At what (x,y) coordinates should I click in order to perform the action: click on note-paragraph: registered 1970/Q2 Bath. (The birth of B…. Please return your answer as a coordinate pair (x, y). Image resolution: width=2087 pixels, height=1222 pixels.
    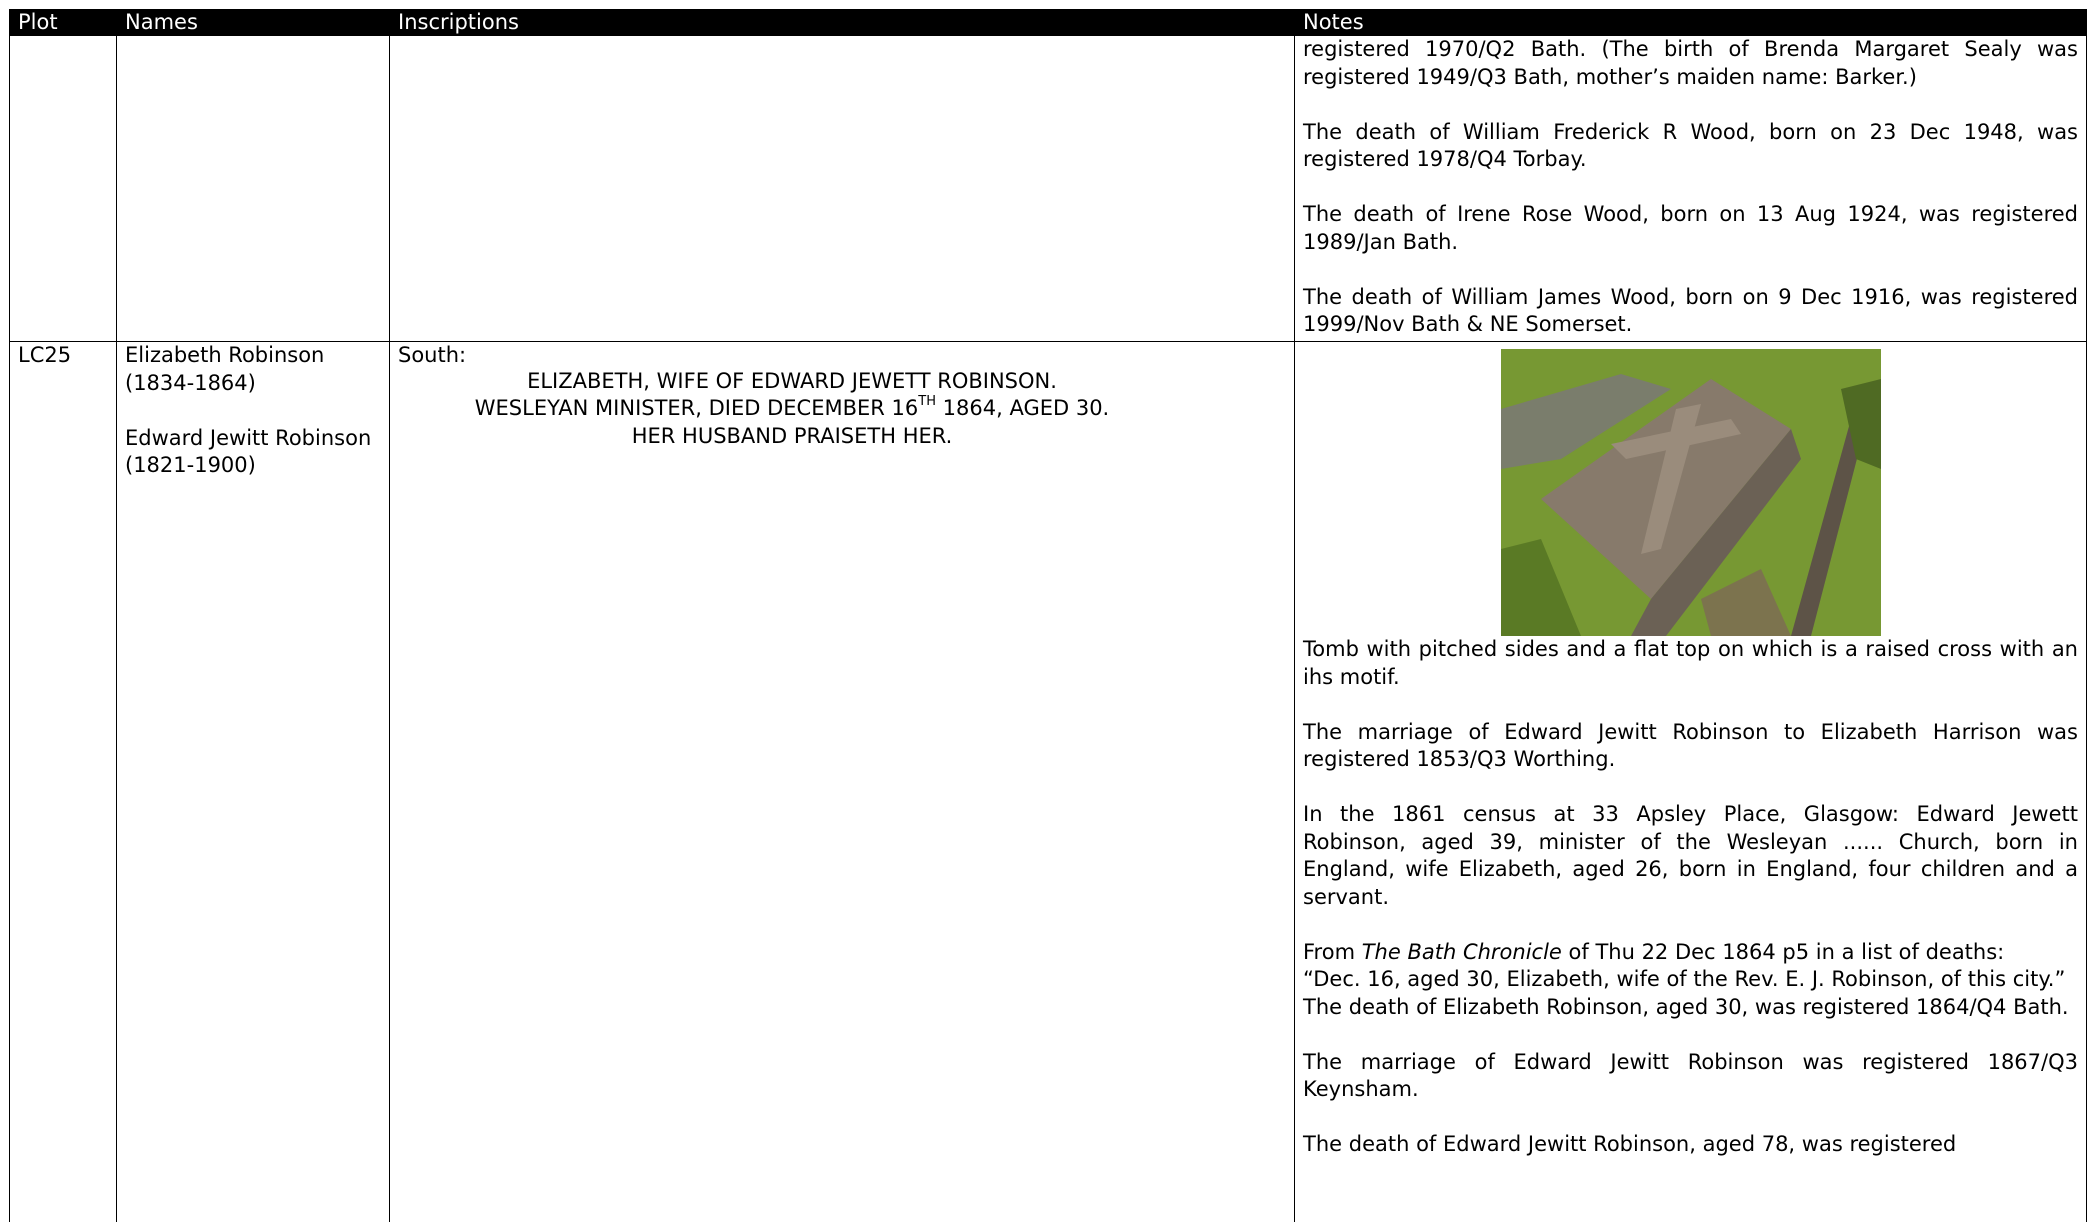
    Looking at the image, I should click on (1690, 63).